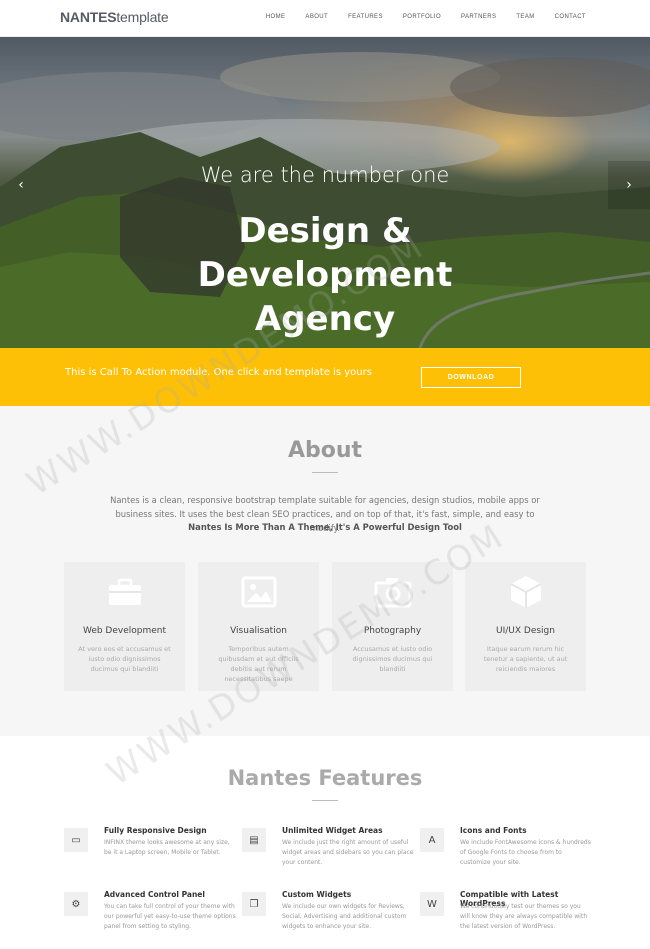 Image resolution: width=650 pixels, height=949 pixels. I want to click on nav-item-about: ABOUT, so click(316, 17).